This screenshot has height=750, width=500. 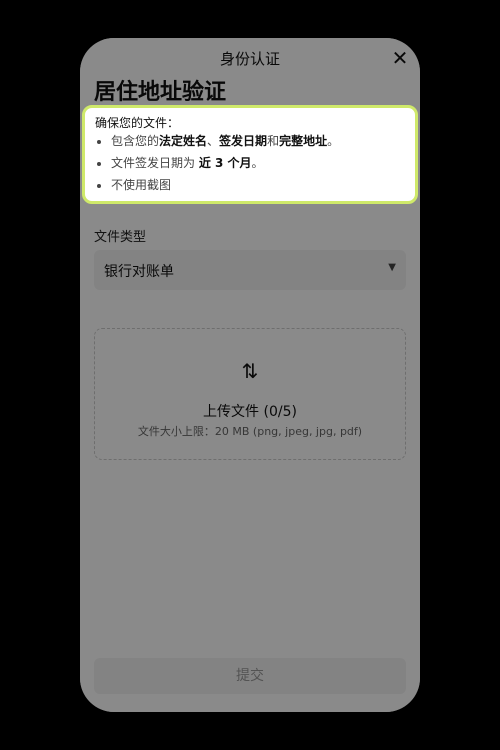 What do you see at coordinates (250, 270) in the screenshot?
I see `document-type-select: 银行对账单 ▼` at bounding box center [250, 270].